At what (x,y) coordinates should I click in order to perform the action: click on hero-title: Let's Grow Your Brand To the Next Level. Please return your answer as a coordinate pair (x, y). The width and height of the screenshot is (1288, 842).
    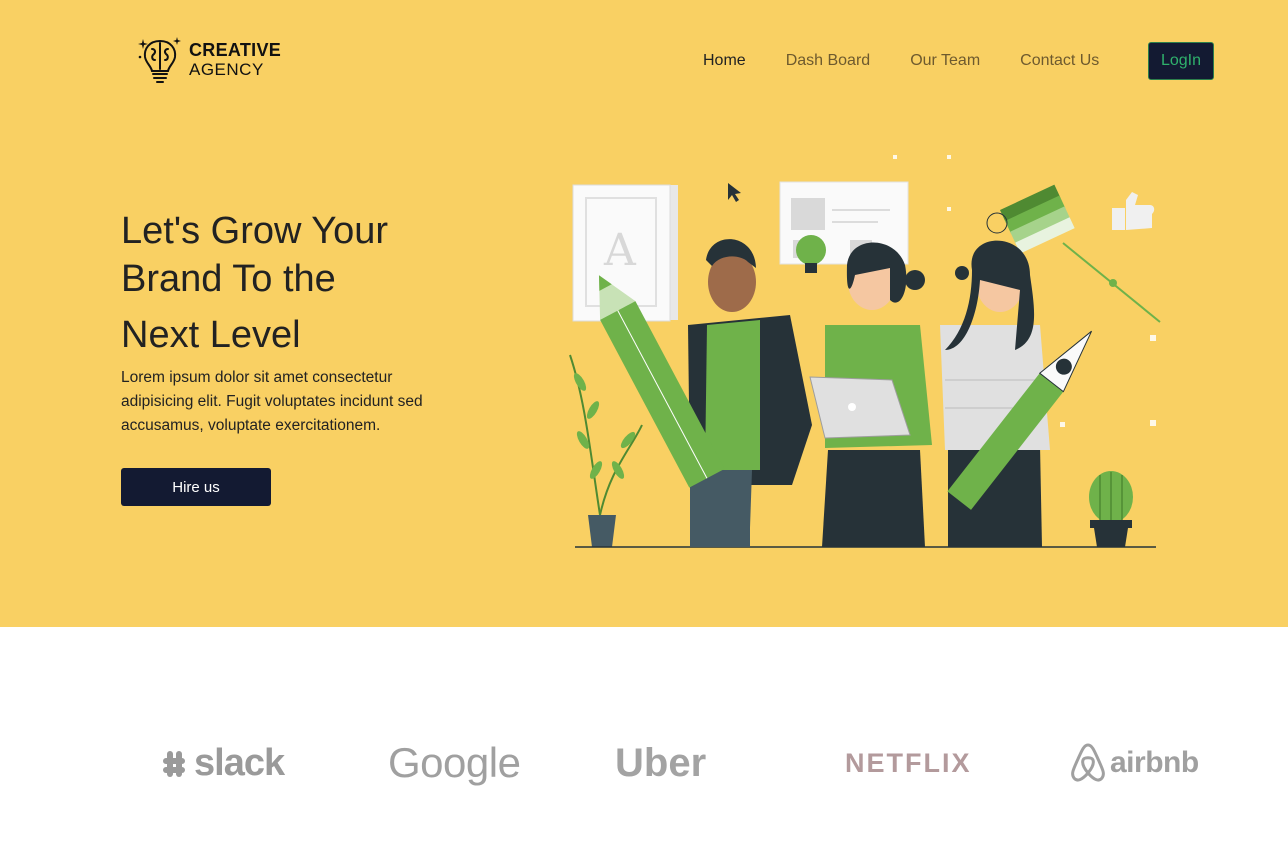
    Looking at the image, I should click on (301, 283).